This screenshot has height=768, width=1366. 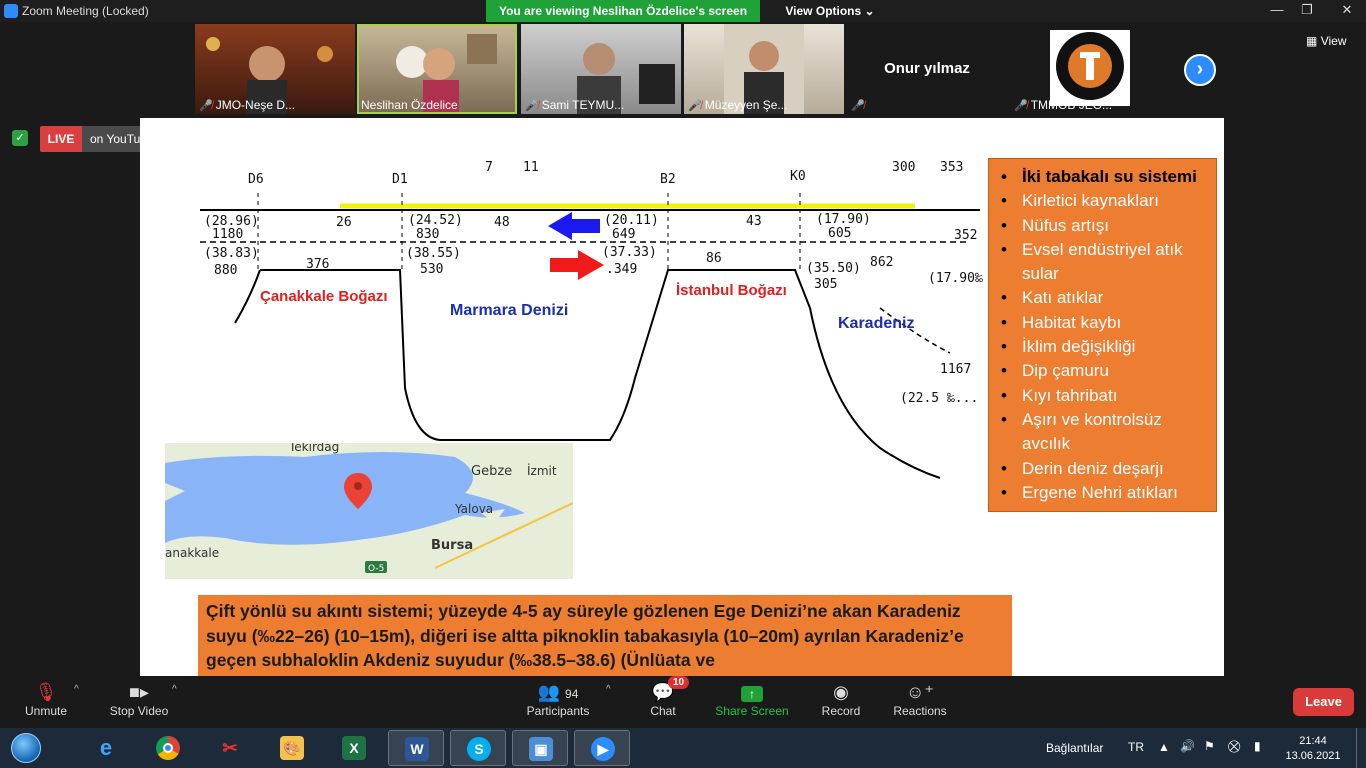 What do you see at coordinates (542, 470) in the screenshot?
I see `map-label: İzmit` at bounding box center [542, 470].